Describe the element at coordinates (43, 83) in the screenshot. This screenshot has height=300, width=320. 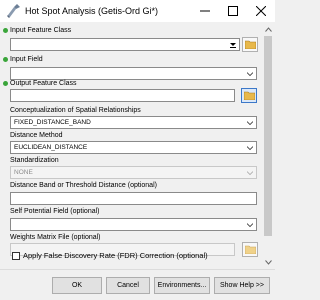
I see `output-feature-class-label: Output Feature Class` at that location.